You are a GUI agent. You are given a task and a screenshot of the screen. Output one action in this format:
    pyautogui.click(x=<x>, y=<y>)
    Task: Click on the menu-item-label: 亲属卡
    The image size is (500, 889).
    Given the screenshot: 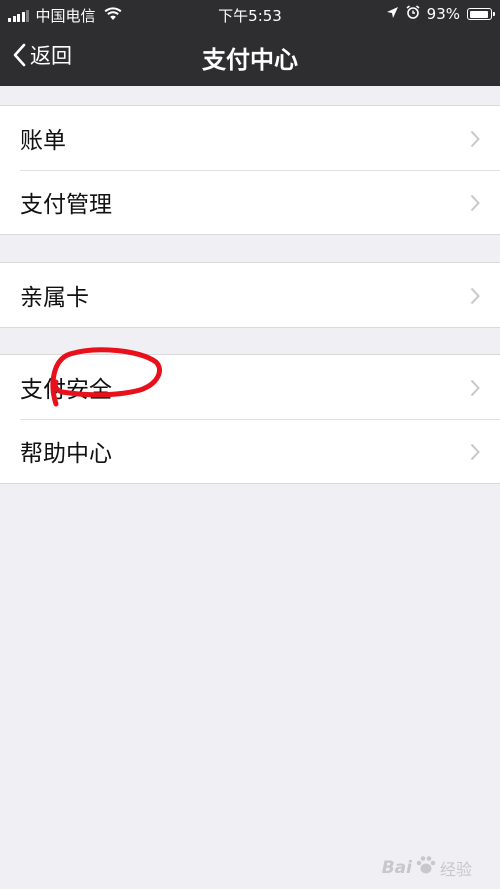 What is the action you would take?
    pyautogui.click(x=54, y=298)
    